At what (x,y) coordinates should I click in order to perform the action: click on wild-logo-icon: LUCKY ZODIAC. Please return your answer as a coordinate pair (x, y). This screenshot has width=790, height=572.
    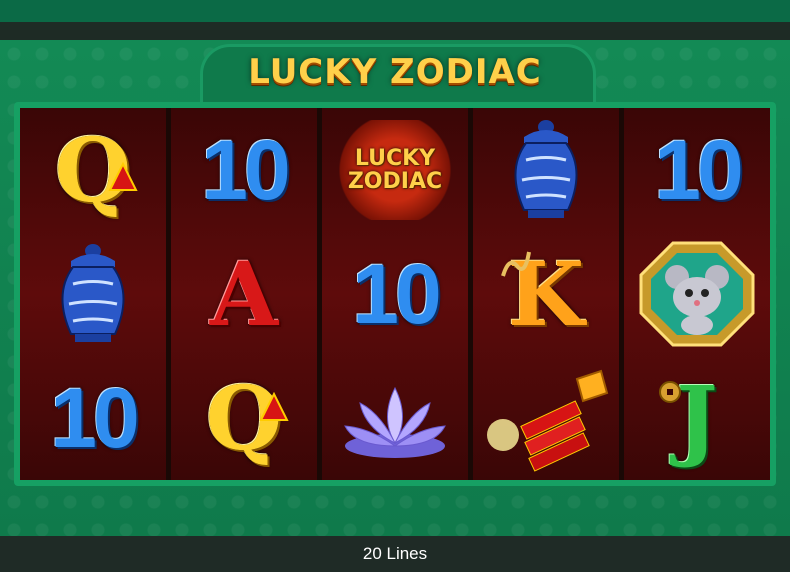
    Looking at the image, I should click on (395, 170).